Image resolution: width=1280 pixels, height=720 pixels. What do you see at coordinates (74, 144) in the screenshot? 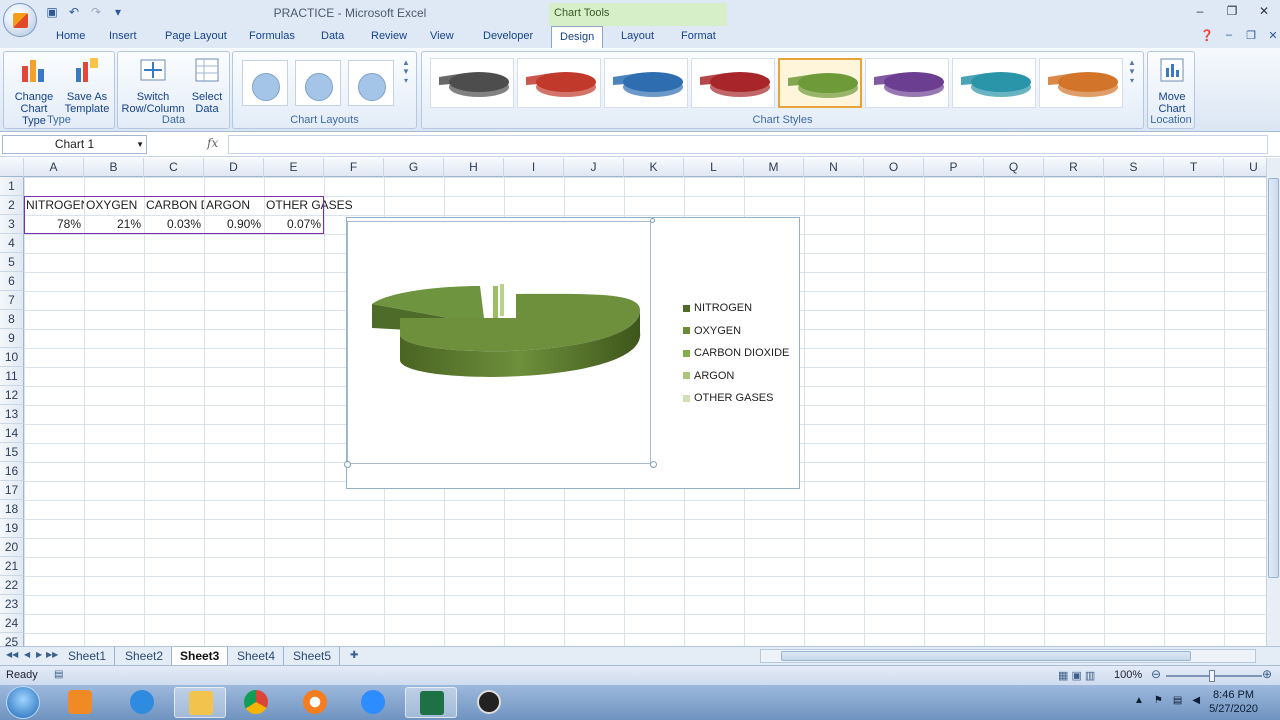
I see `name-box: Chart 1 ▼` at bounding box center [74, 144].